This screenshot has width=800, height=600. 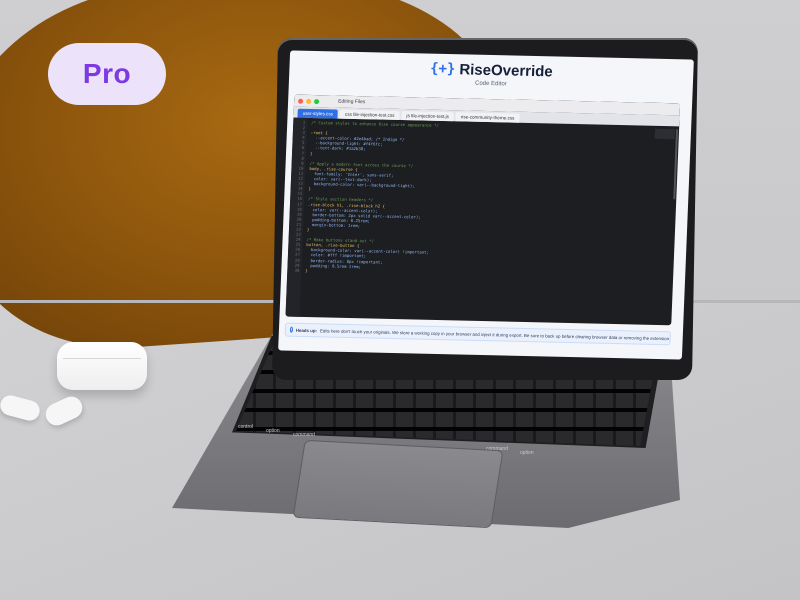 What do you see at coordinates (665, 134) in the screenshot?
I see `minimap` at bounding box center [665, 134].